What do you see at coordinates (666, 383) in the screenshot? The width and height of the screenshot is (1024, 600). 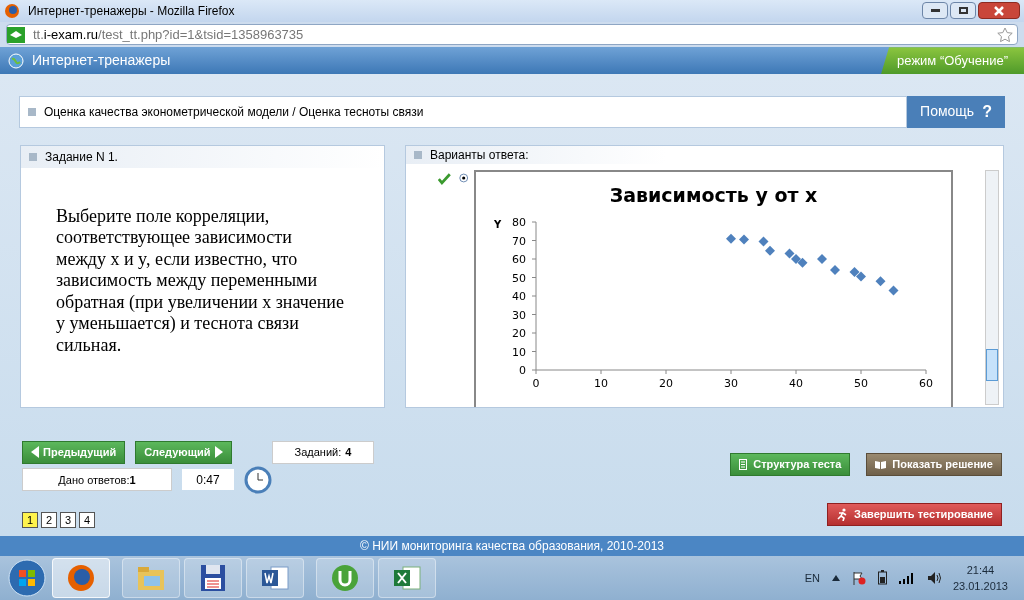 I see `x-tick-label: 20` at bounding box center [666, 383].